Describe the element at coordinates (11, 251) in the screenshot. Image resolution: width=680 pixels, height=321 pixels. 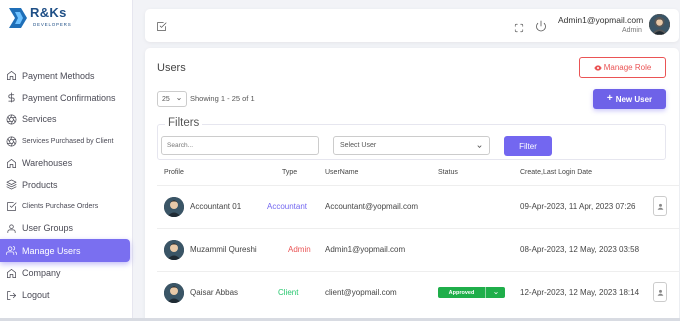
I see `users-icon` at that location.